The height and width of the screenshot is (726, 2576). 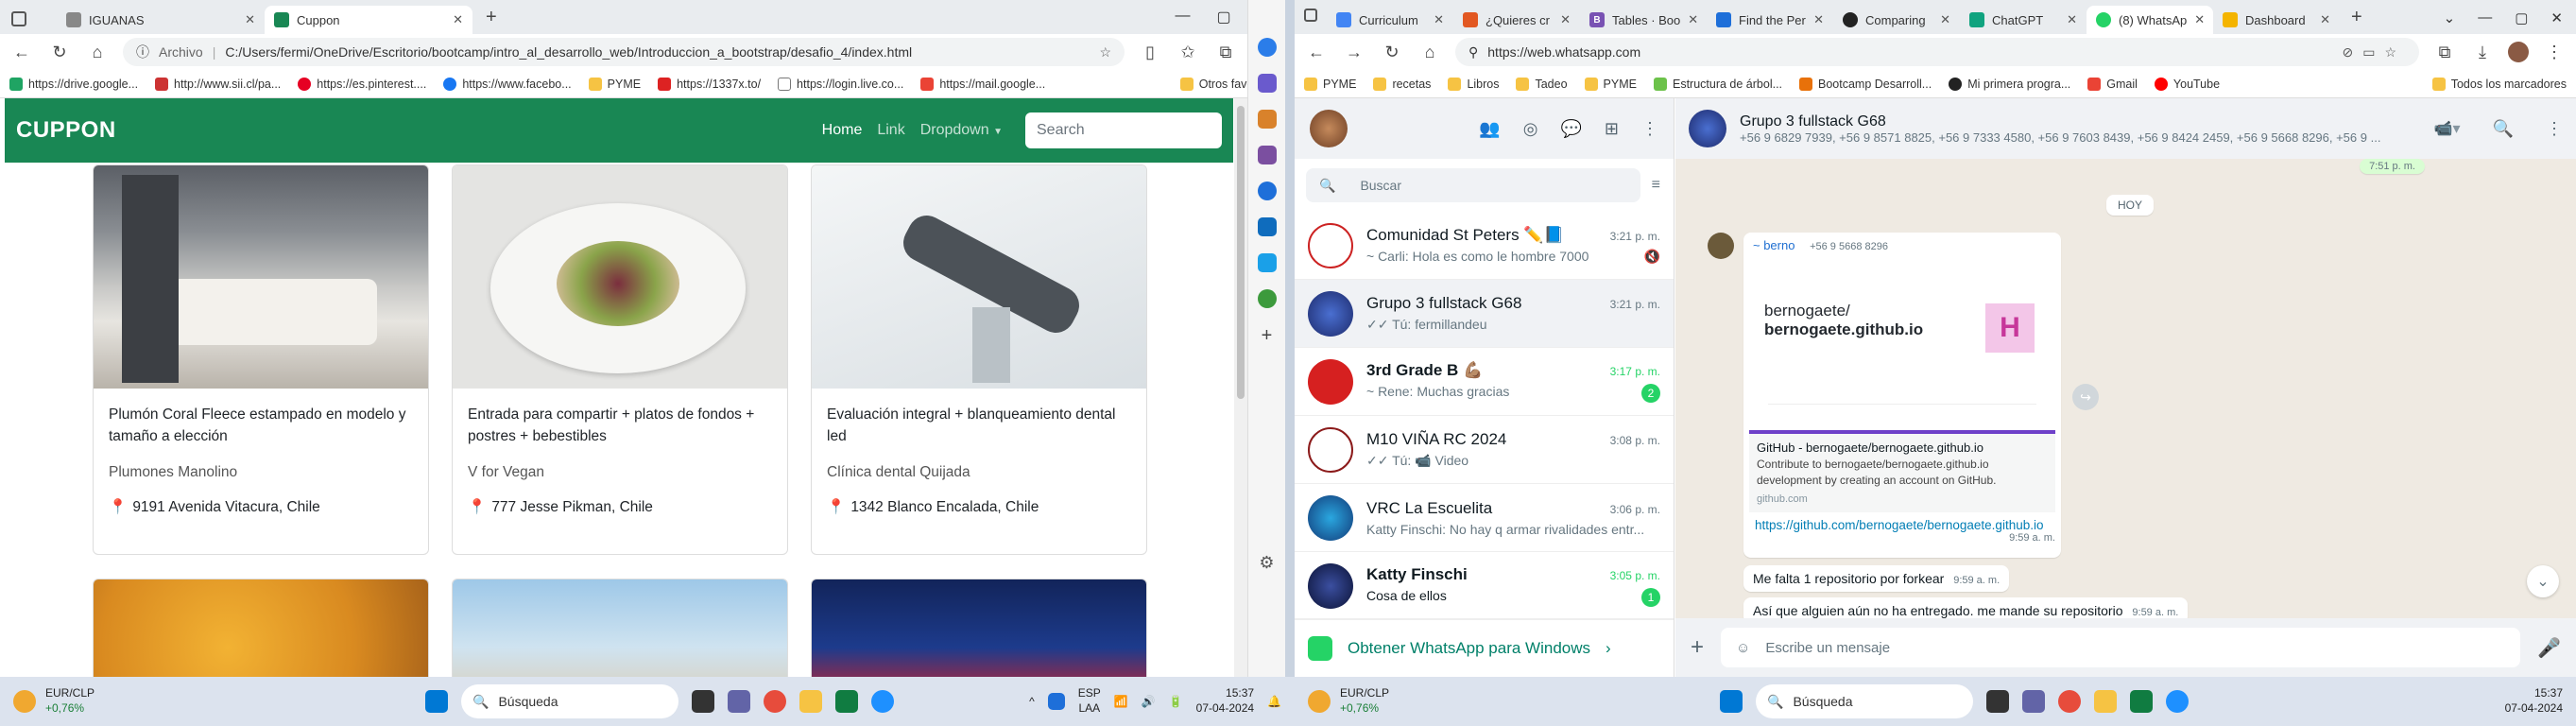 I want to click on bookmark-folder: Tadeo, so click(x=1542, y=84).